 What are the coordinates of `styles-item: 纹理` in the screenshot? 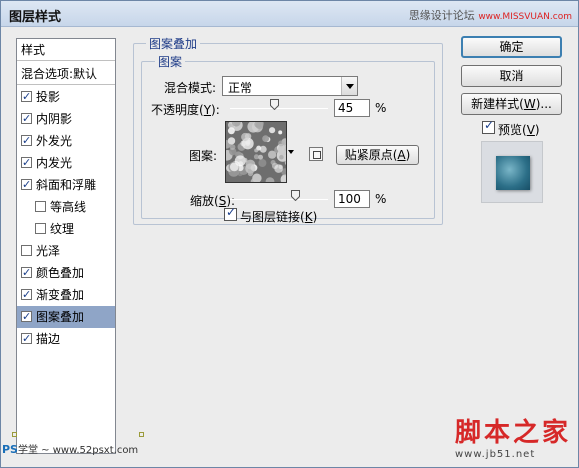 It's located at (66, 229).